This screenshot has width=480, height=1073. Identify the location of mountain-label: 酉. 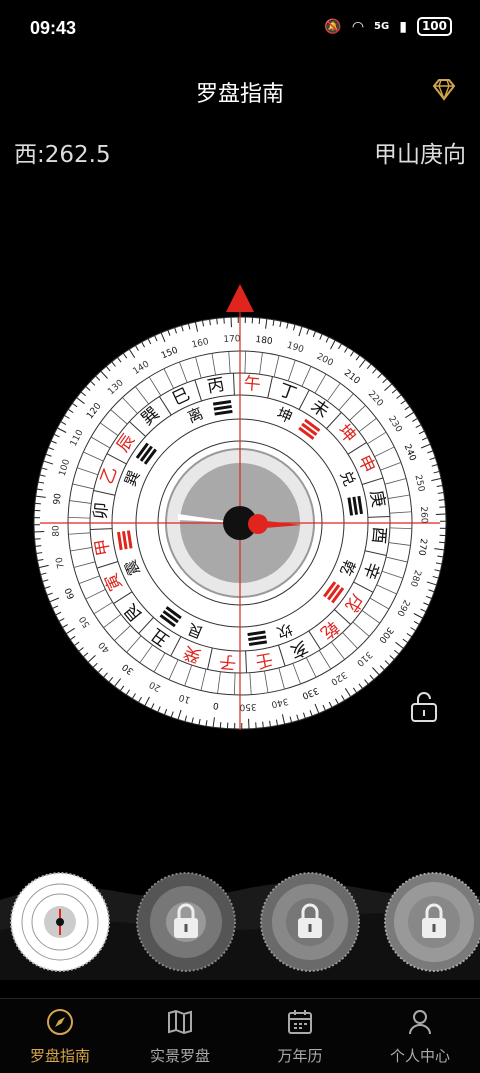
(378, 535).